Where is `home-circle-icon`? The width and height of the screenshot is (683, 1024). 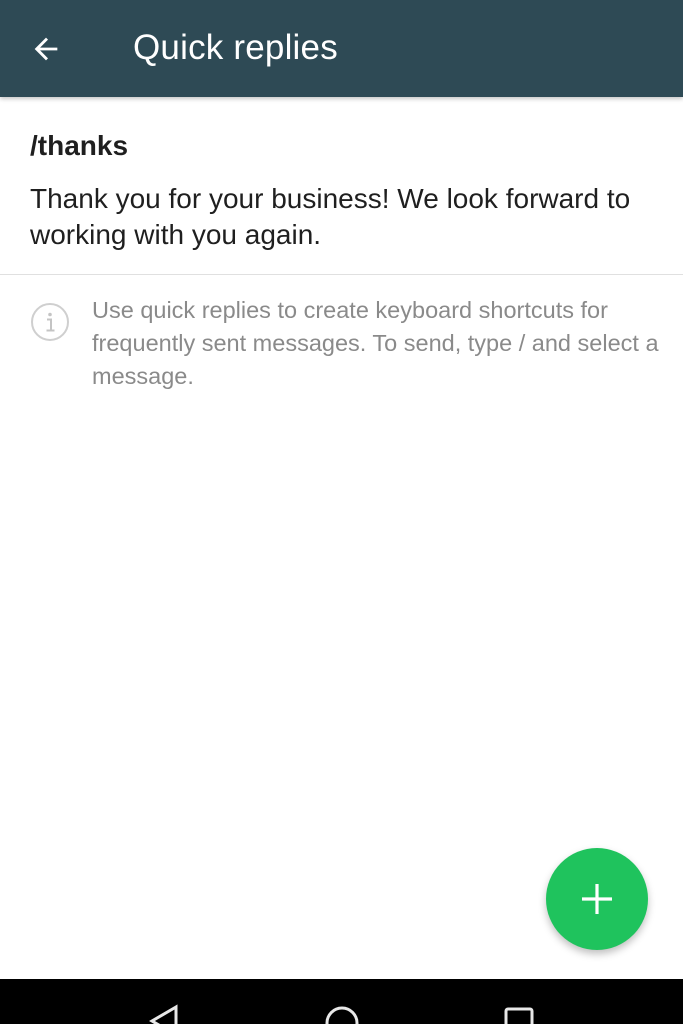 home-circle-icon is located at coordinates (342, 1013).